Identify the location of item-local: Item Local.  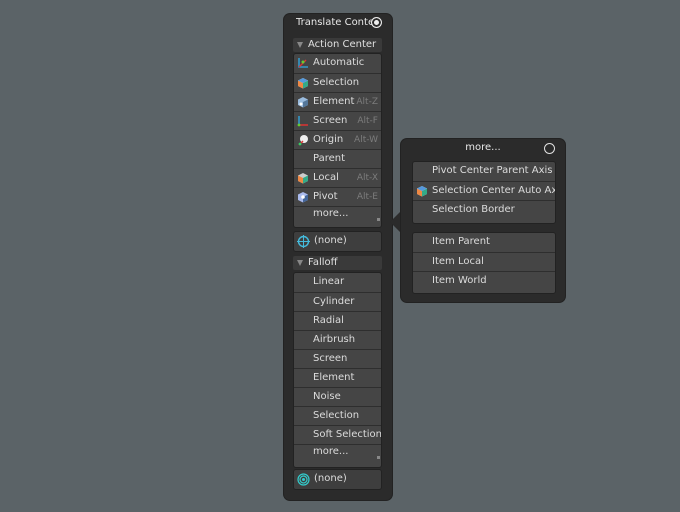
(484, 261).